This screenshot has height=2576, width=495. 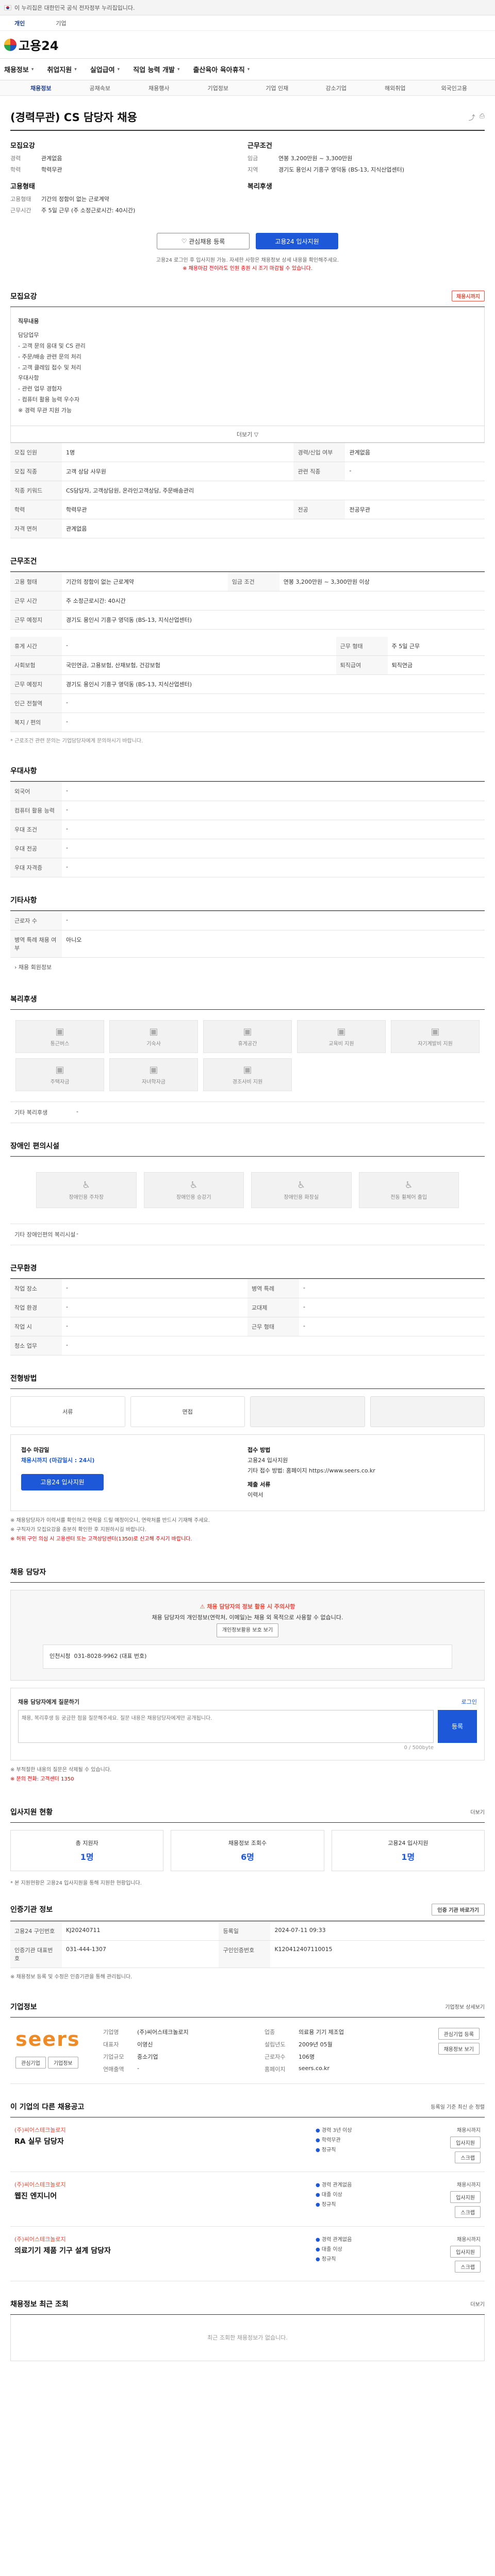 I want to click on gnb-item: 채용정보 ▾, so click(x=19, y=69).